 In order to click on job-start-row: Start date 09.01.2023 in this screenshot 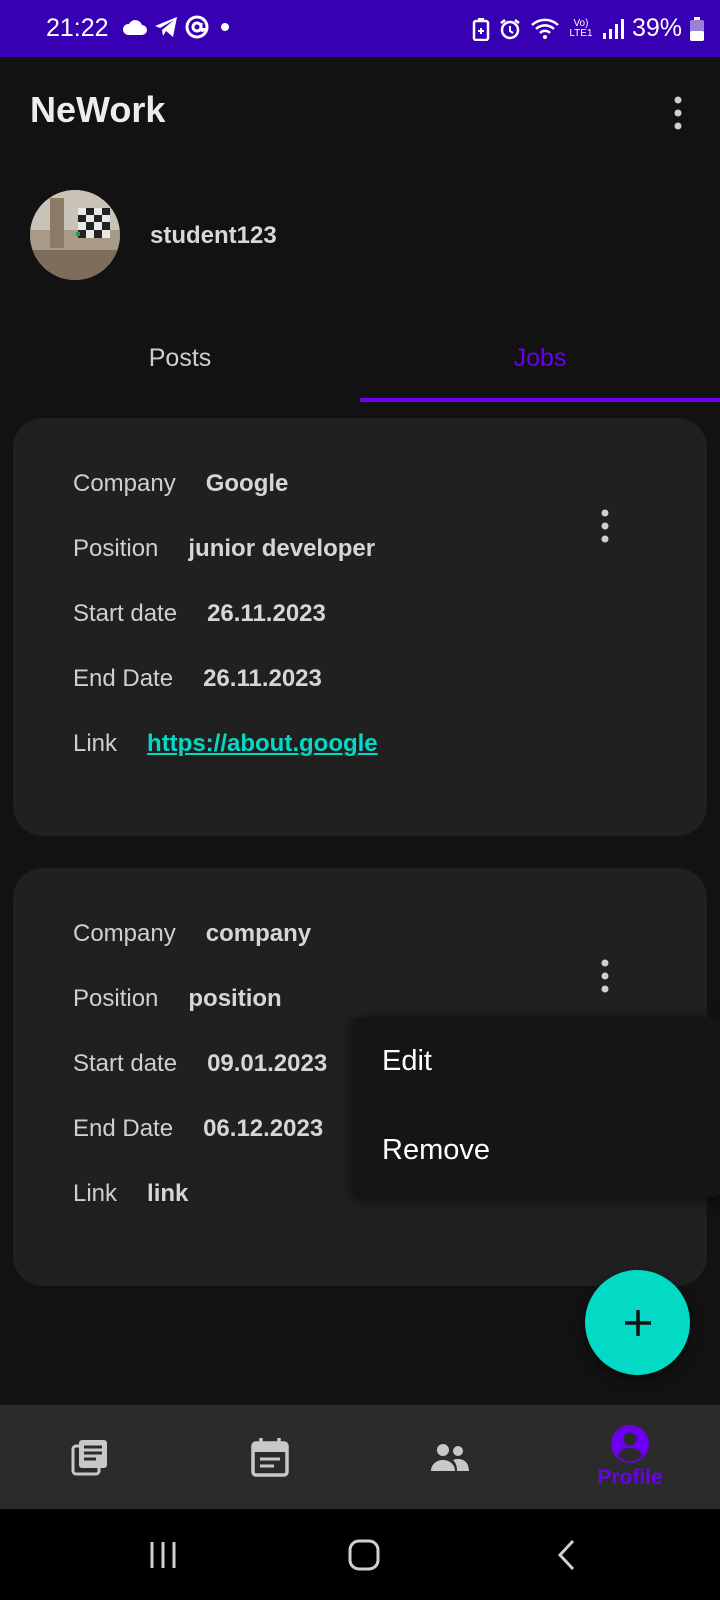, I will do `click(200, 1064)`.